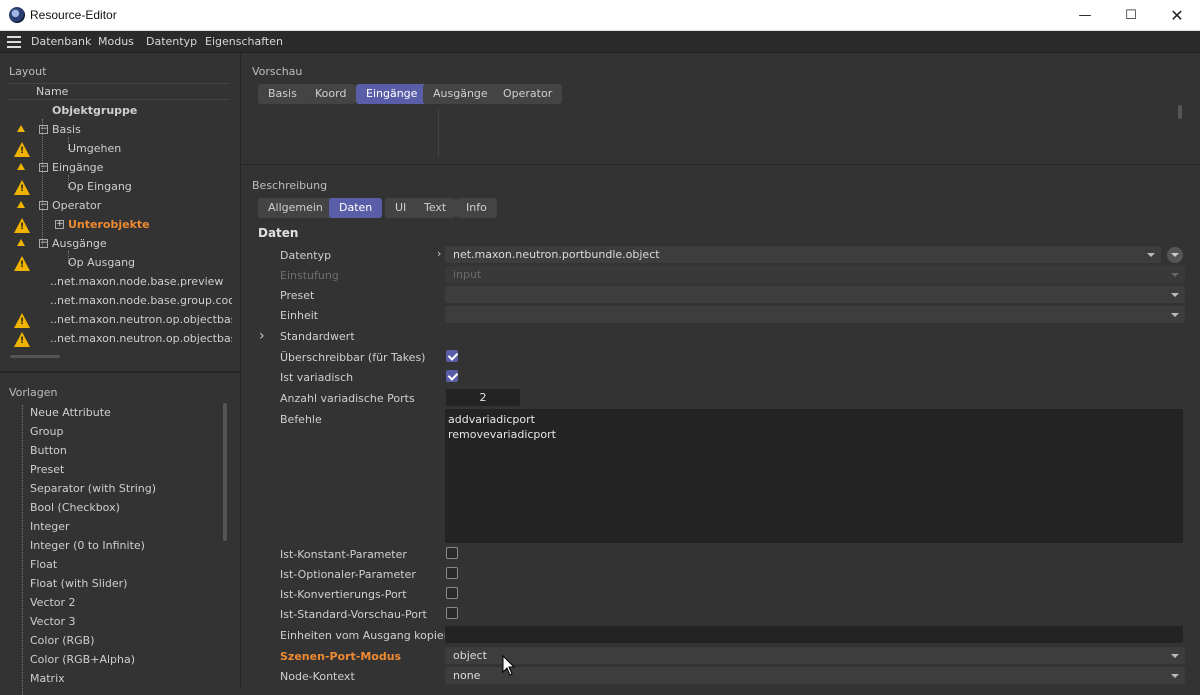 The width and height of the screenshot is (1200, 695). What do you see at coordinates (116, 187) in the screenshot?
I see `tree-row-op-eingang: Op Eingang` at bounding box center [116, 187].